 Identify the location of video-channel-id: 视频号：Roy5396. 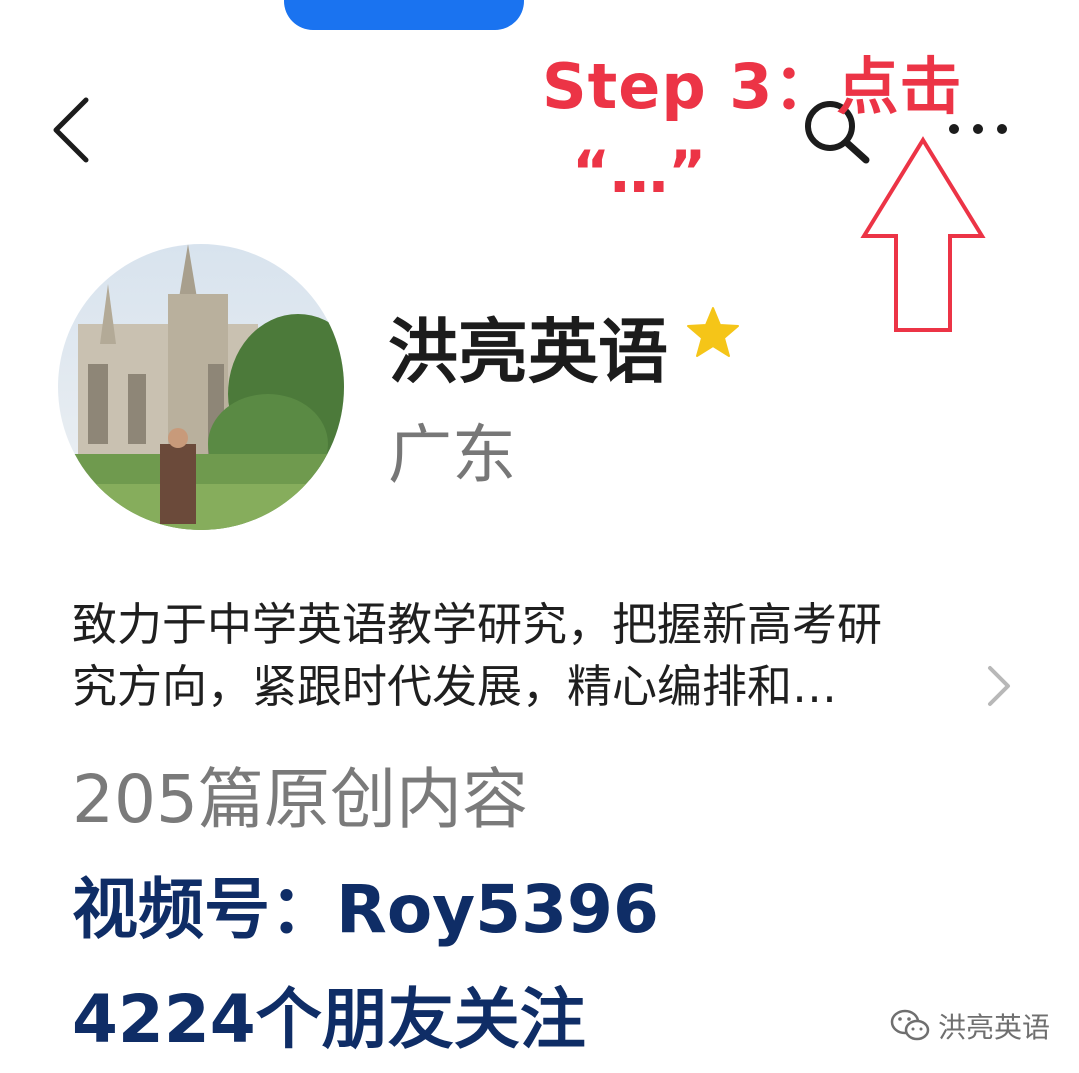
(365, 909).